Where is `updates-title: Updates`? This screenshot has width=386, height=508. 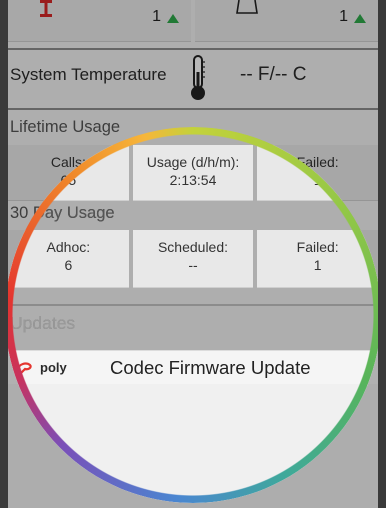 updates-title: Updates is located at coordinates (43, 323).